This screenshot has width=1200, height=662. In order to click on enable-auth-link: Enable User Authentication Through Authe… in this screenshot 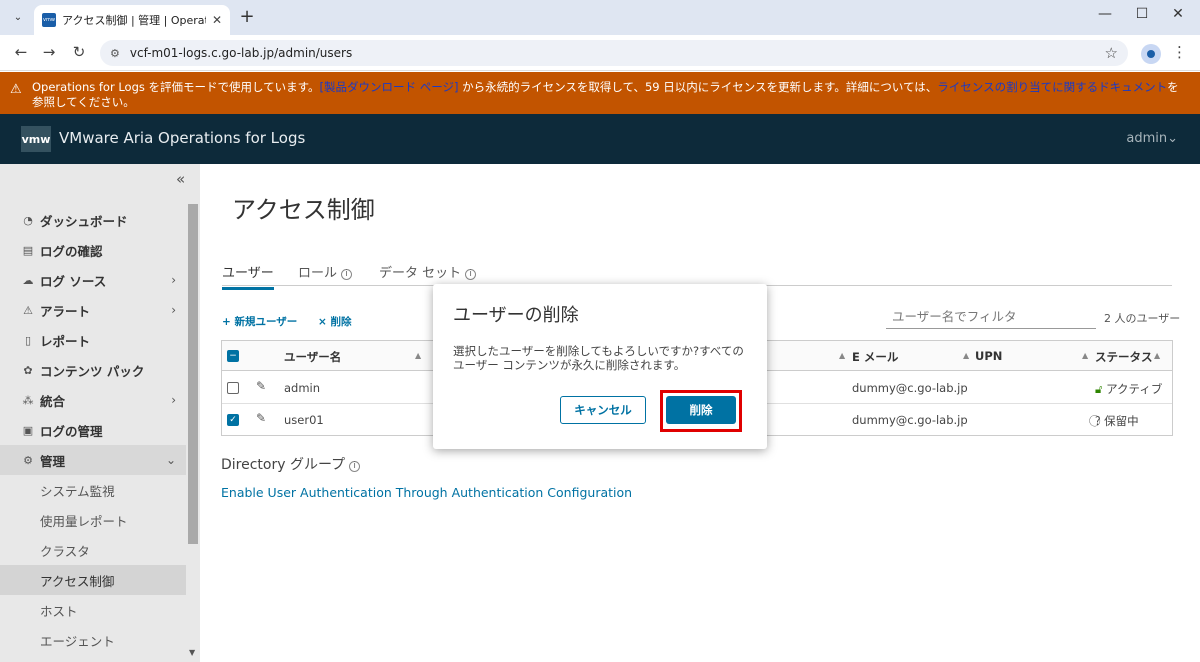, I will do `click(426, 492)`.